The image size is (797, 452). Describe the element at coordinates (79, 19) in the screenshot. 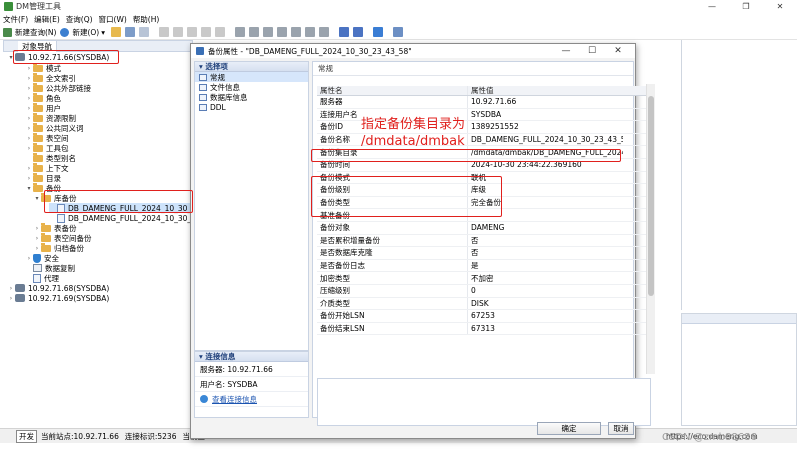

I see `menu-query: 查询(Q)` at that location.